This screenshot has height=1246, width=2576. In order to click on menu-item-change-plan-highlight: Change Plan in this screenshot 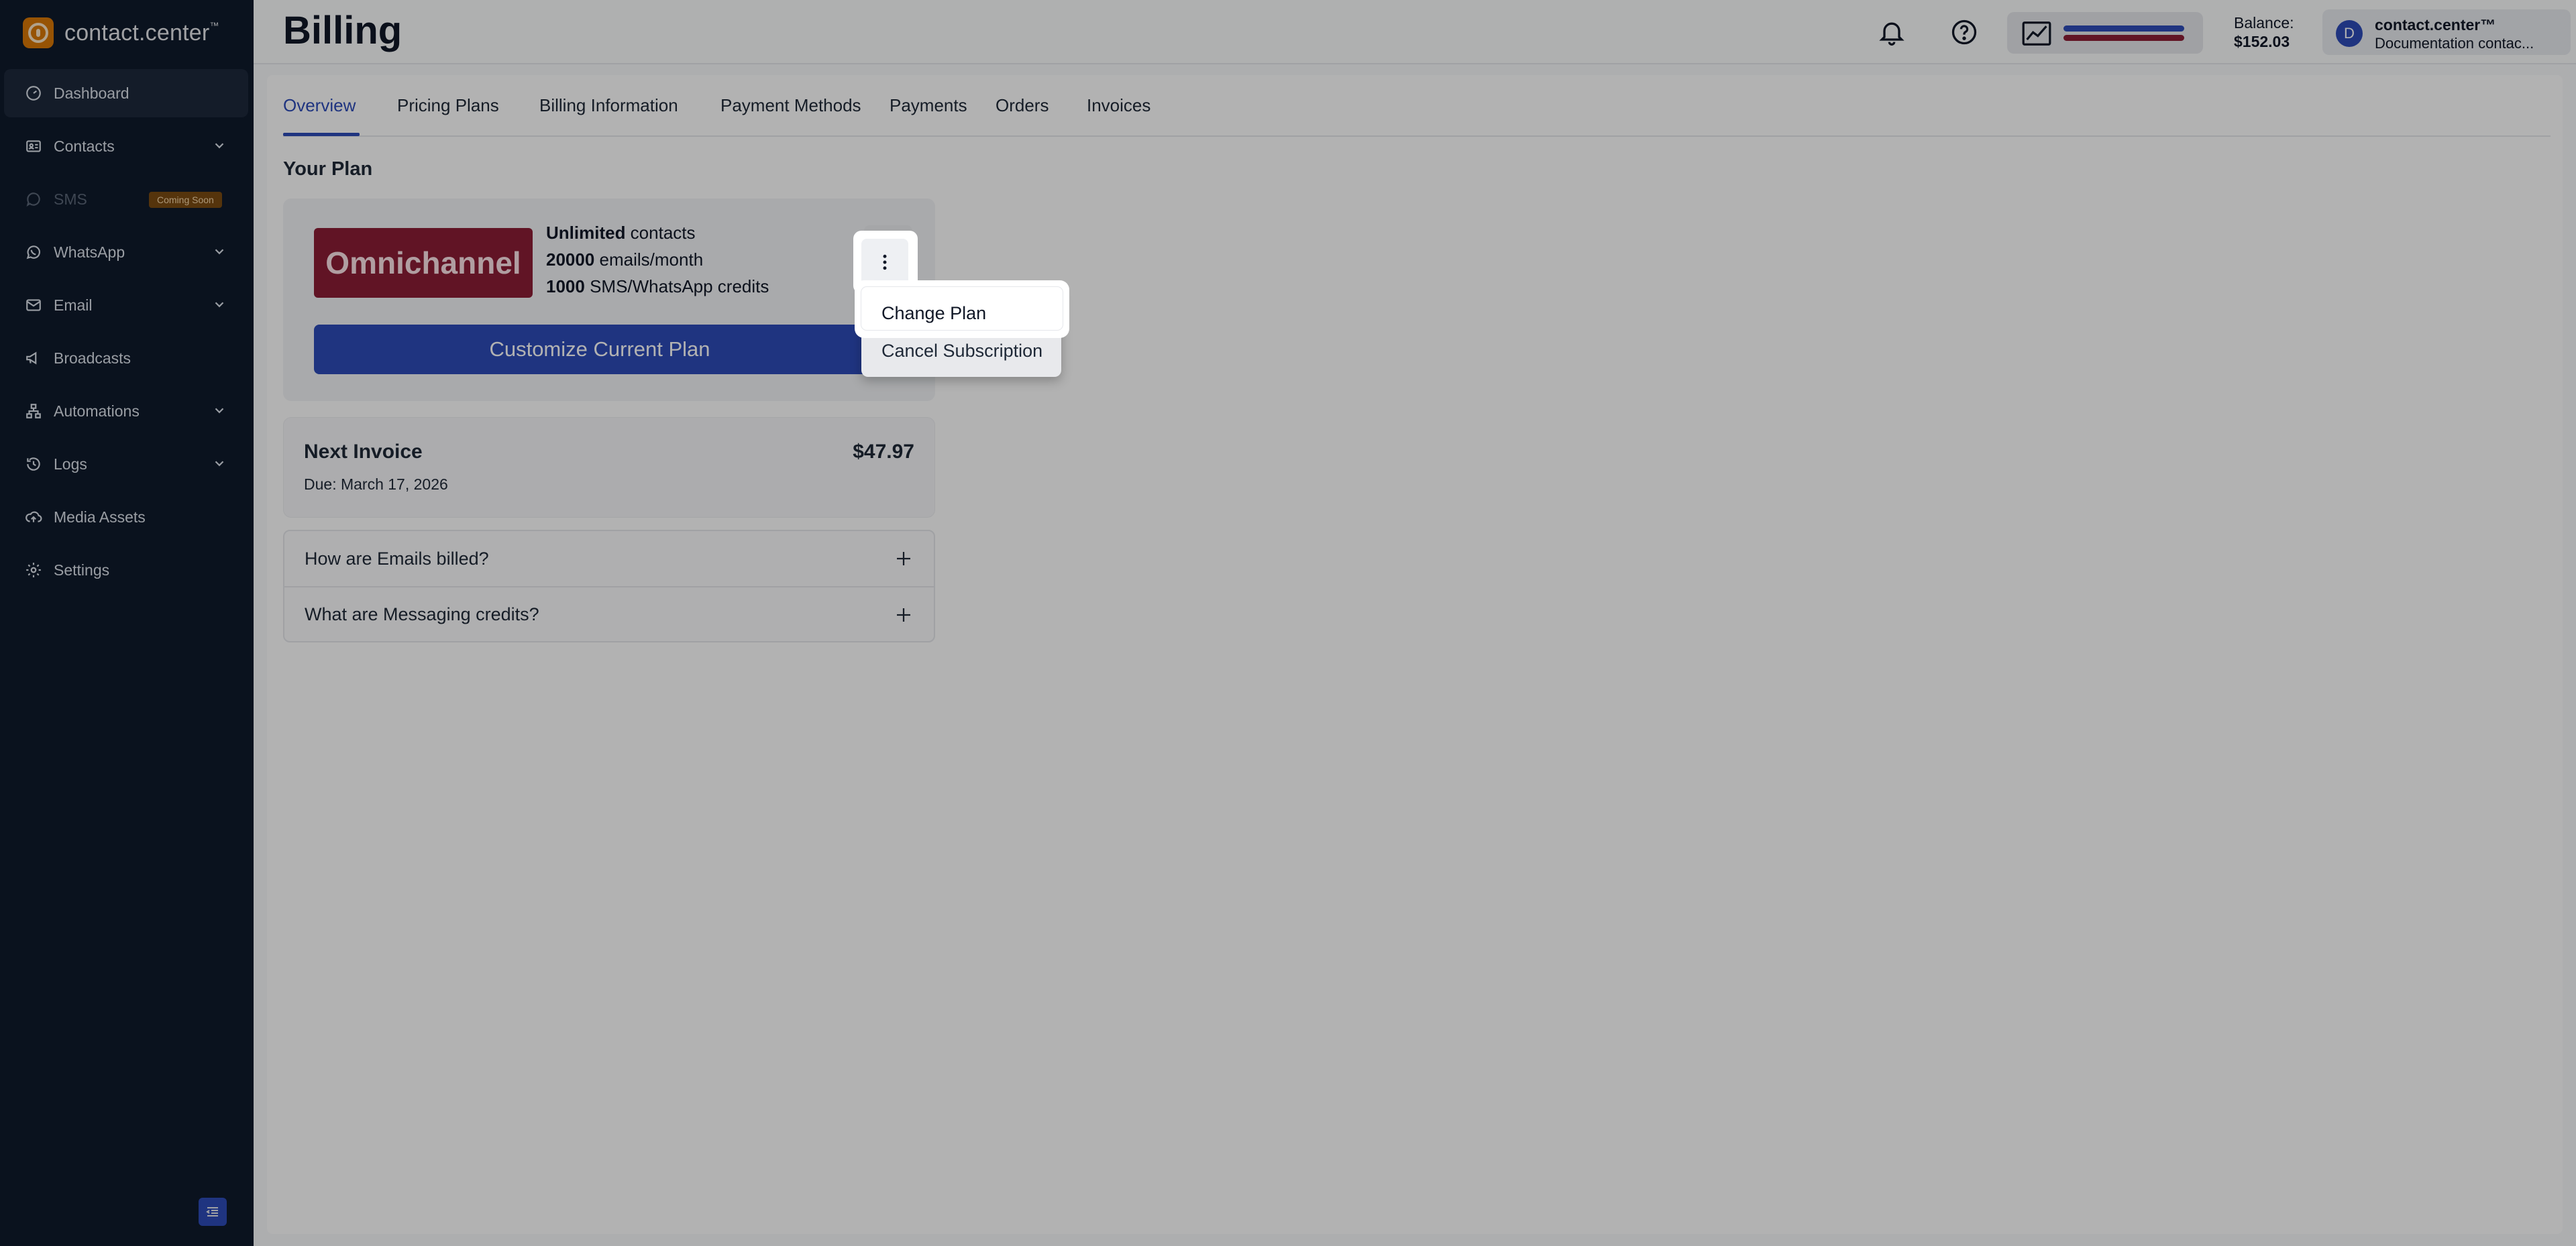, I will do `click(962, 309)`.